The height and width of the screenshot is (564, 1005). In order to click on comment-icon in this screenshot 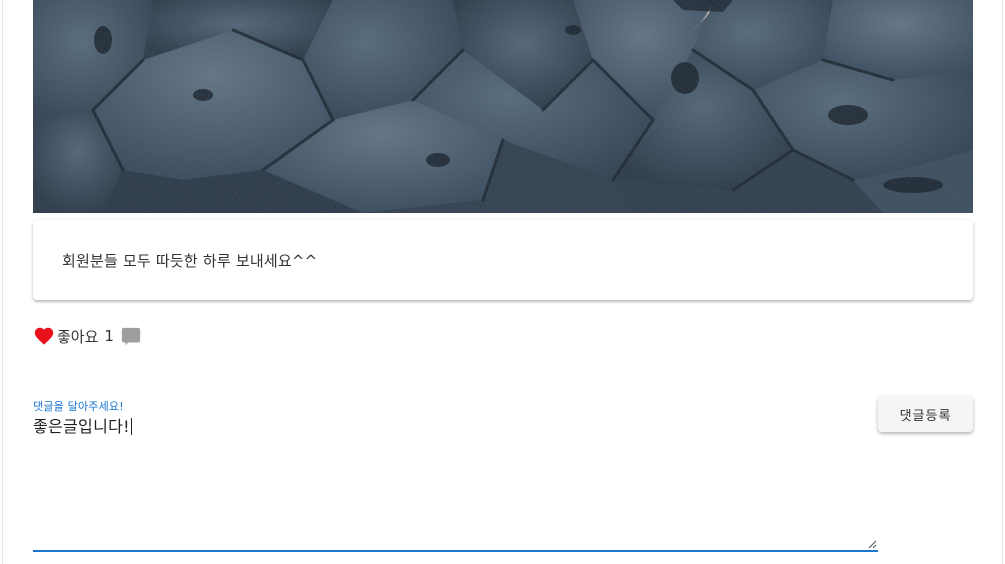, I will do `click(131, 337)`.